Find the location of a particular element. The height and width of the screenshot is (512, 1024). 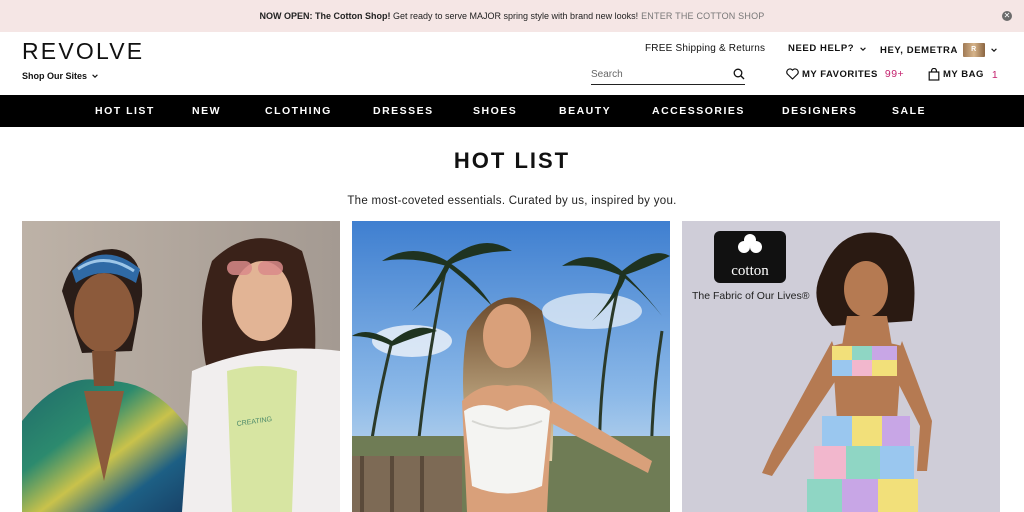

favorites-count: 99+ is located at coordinates (894, 74).